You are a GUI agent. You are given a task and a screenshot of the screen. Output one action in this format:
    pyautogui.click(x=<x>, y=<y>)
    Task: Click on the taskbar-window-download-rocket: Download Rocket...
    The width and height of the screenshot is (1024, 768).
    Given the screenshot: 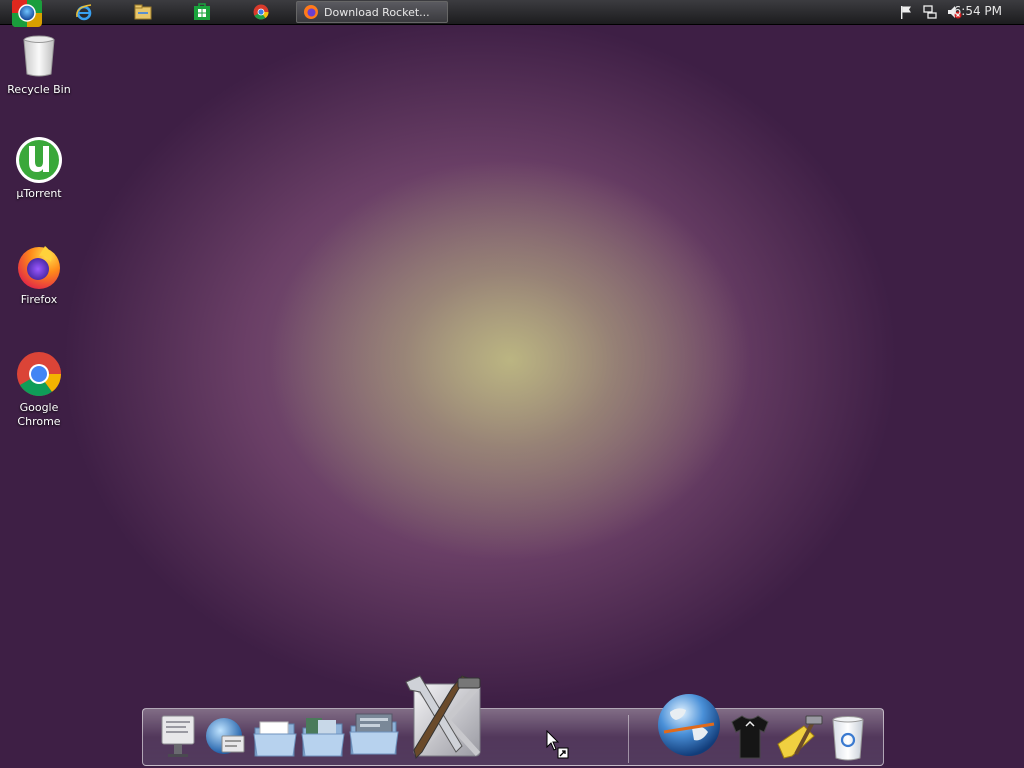 What is the action you would take?
    pyautogui.click(x=372, y=12)
    